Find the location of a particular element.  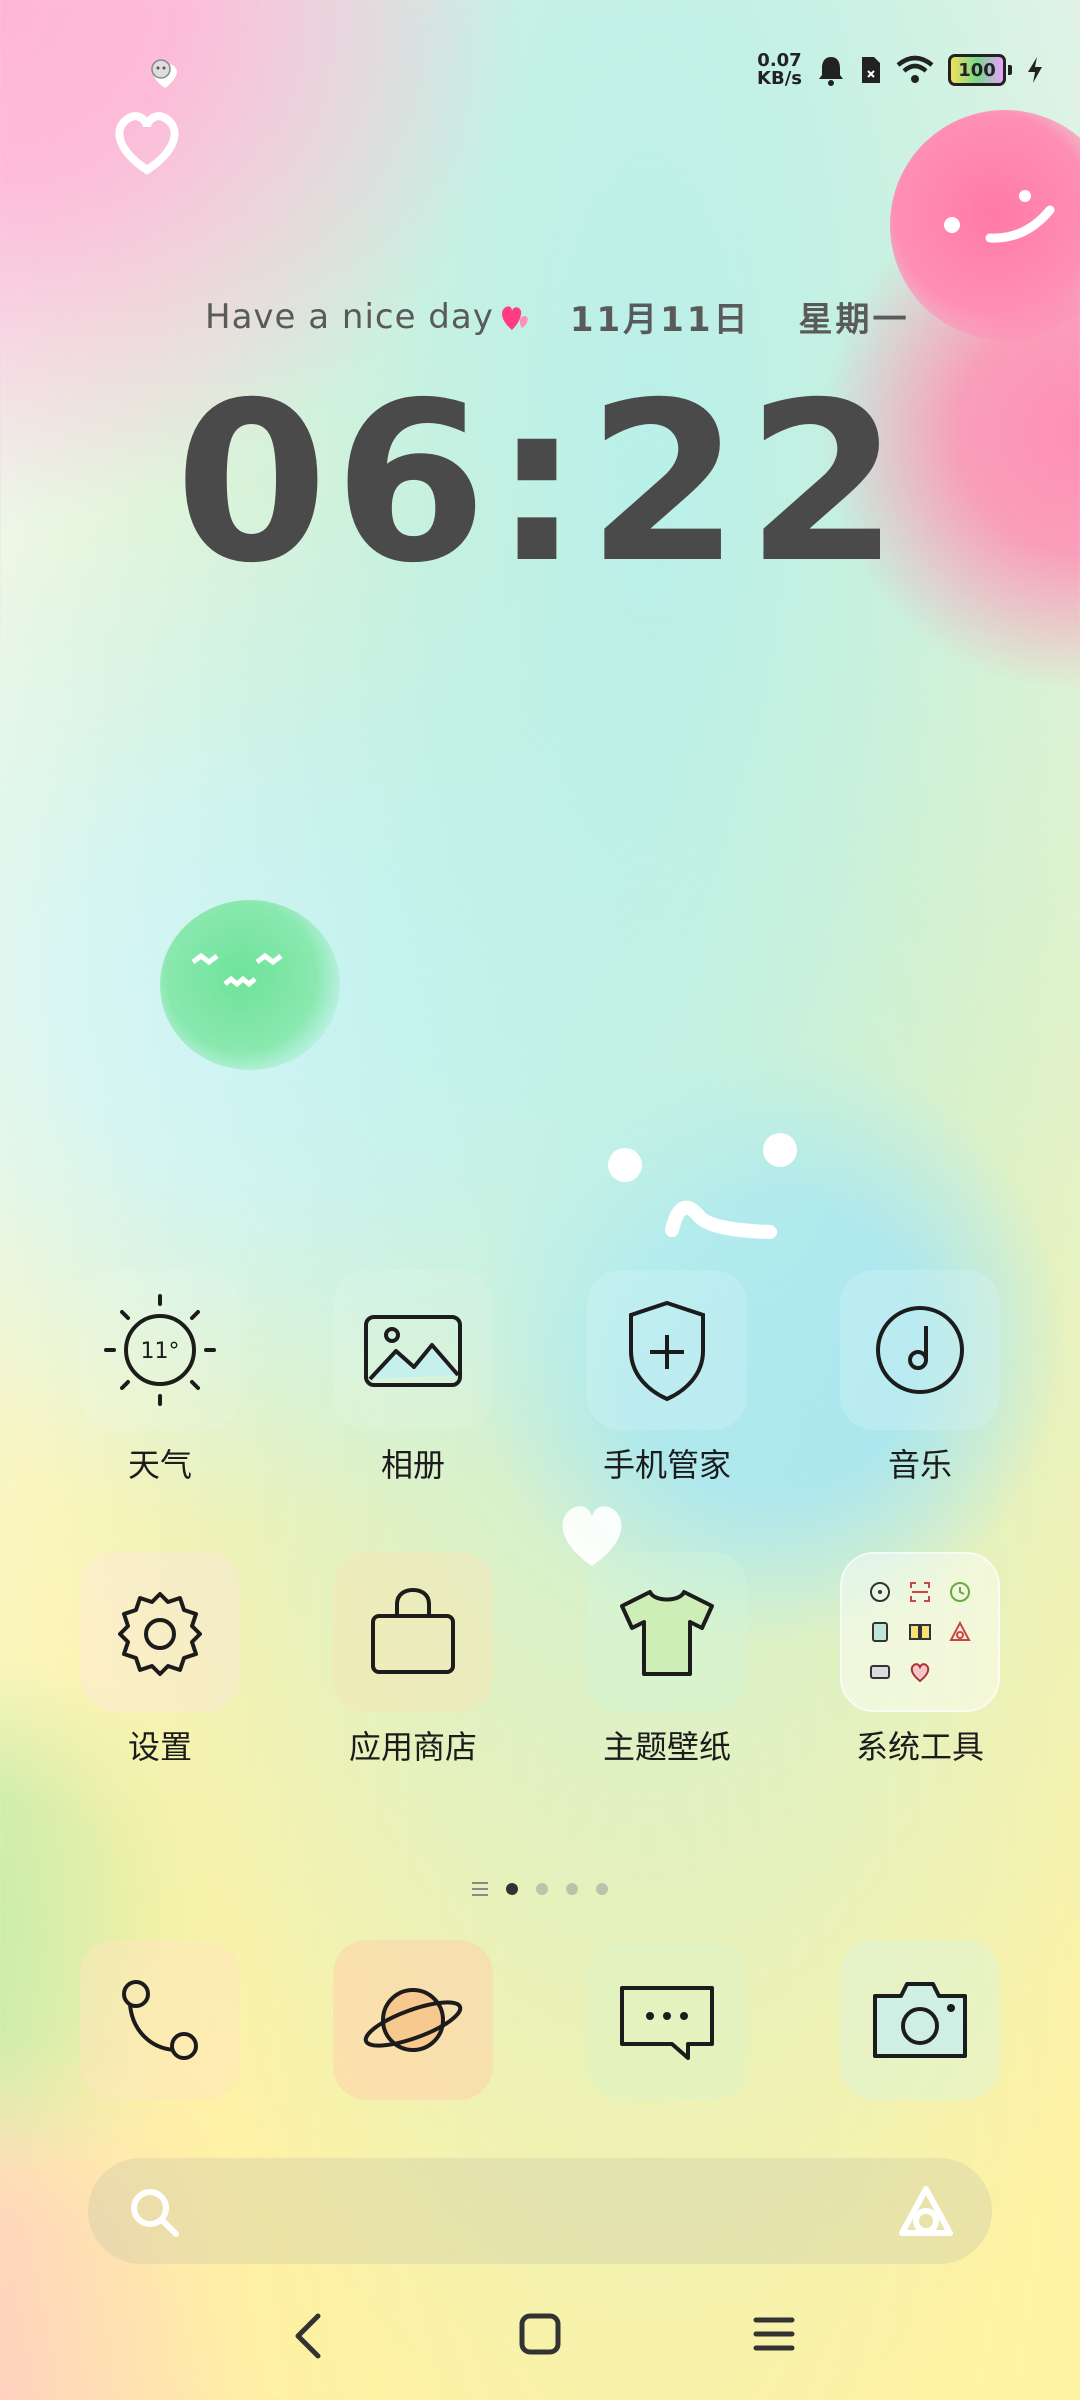

navigation-bar is located at coordinates (540, 2336).